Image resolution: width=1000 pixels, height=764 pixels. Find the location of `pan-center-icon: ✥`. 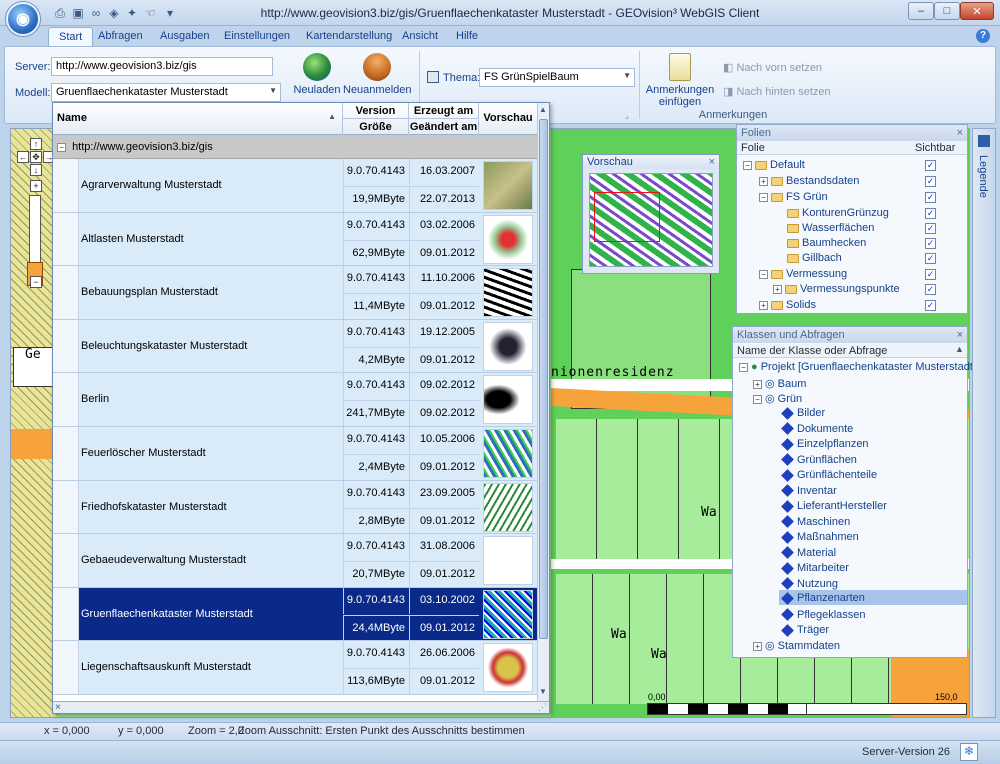

pan-center-icon: ✥ is located at coordinates (36, 157).